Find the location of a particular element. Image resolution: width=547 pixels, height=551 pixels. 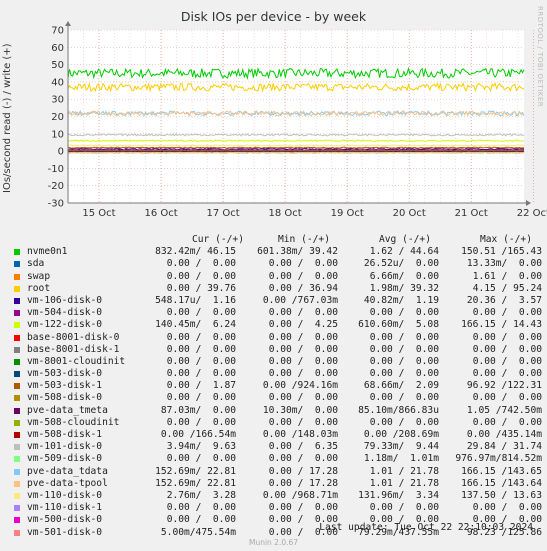

legend-name: vm-110-disk-0 is located at coordinates (65, 495).